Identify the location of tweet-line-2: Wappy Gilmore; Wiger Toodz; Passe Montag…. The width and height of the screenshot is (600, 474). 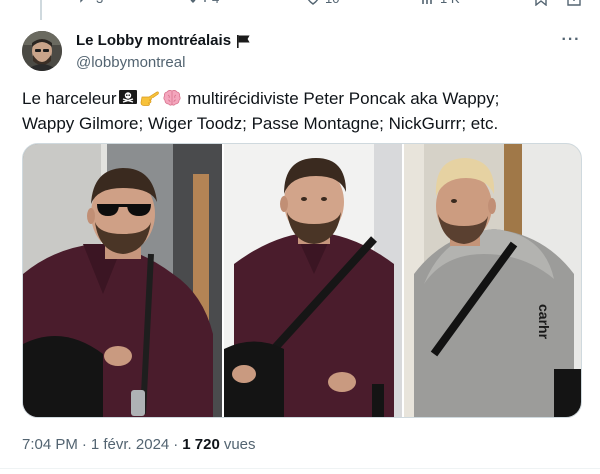
(260, 123).